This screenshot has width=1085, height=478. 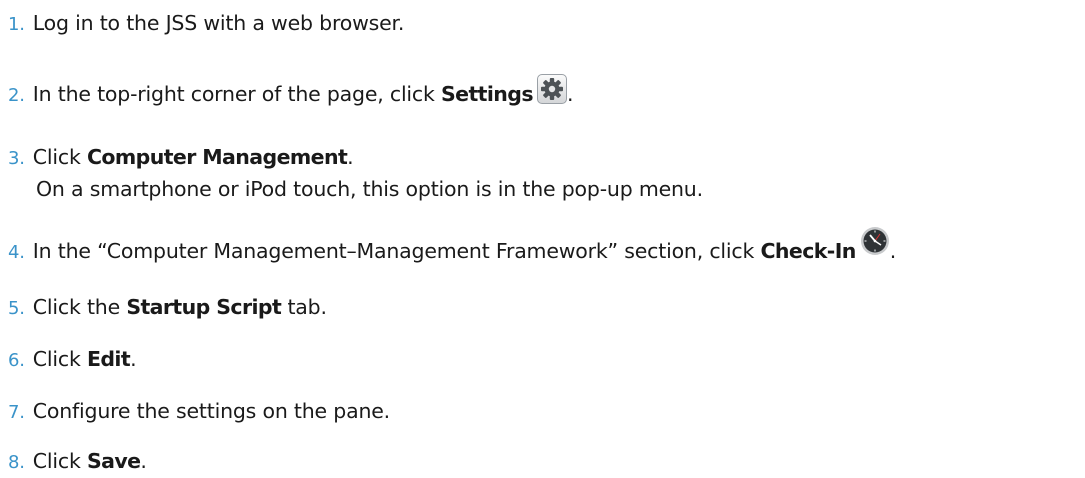 I want to click on step-number: 1., so click(x=16, y=24).